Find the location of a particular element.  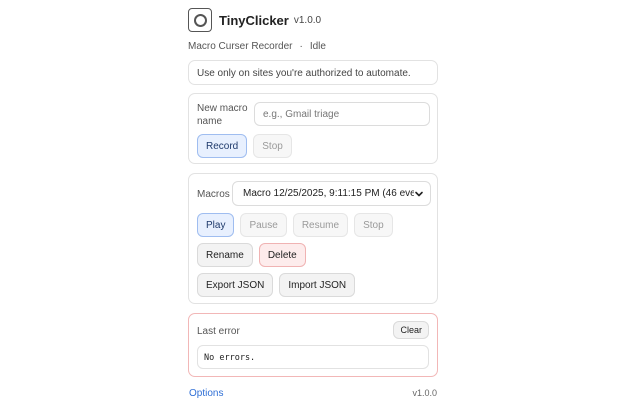

playback-controls: Play Pause Resume Stop is located at coordinates (295, 225).